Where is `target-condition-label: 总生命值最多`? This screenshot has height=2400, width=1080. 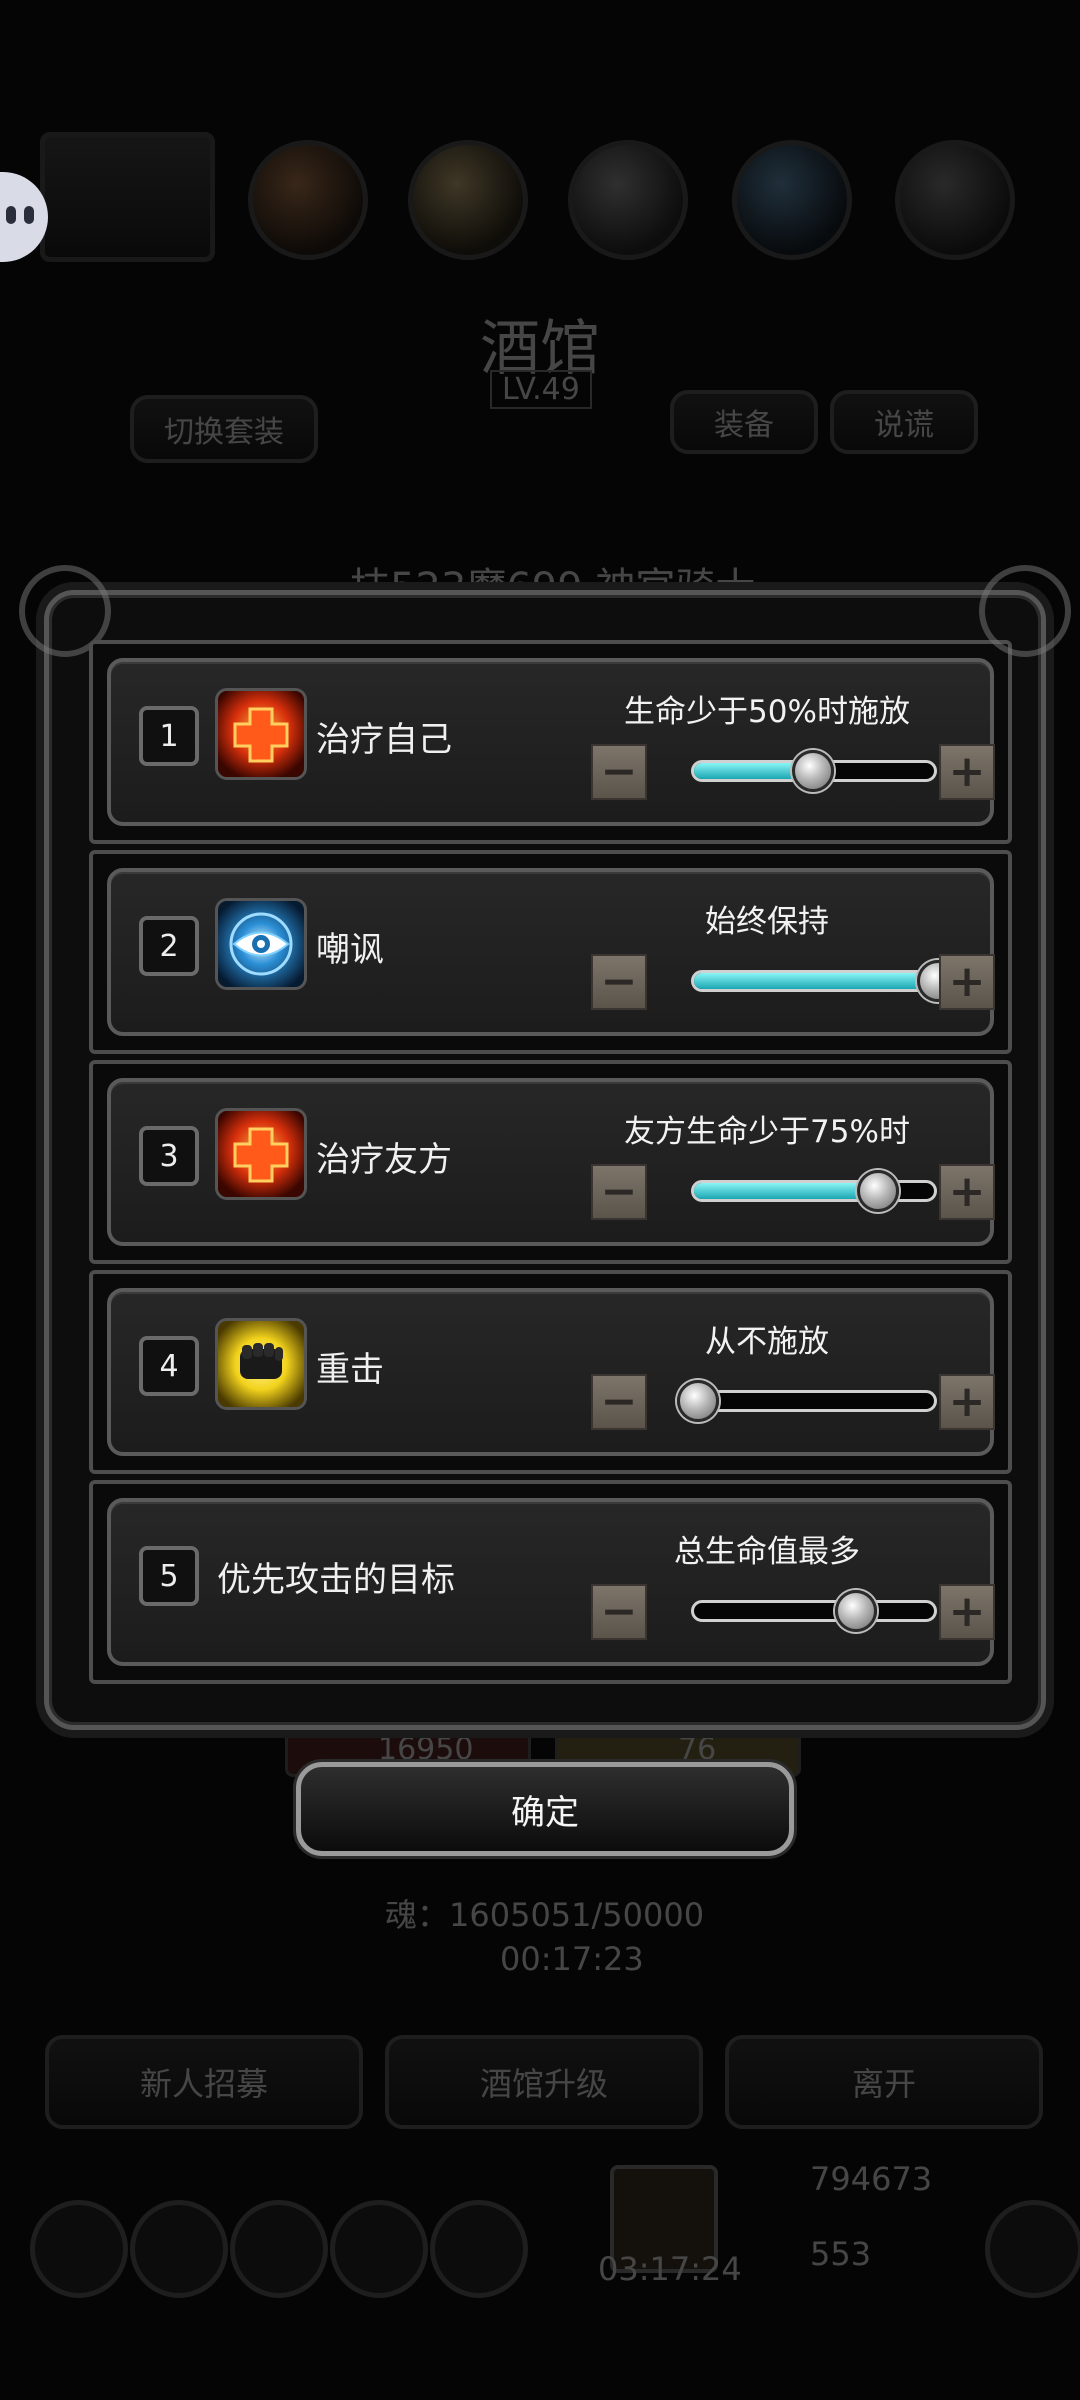
target-condition-label: 总生命值最多 is located at coordinates (767, 1552).